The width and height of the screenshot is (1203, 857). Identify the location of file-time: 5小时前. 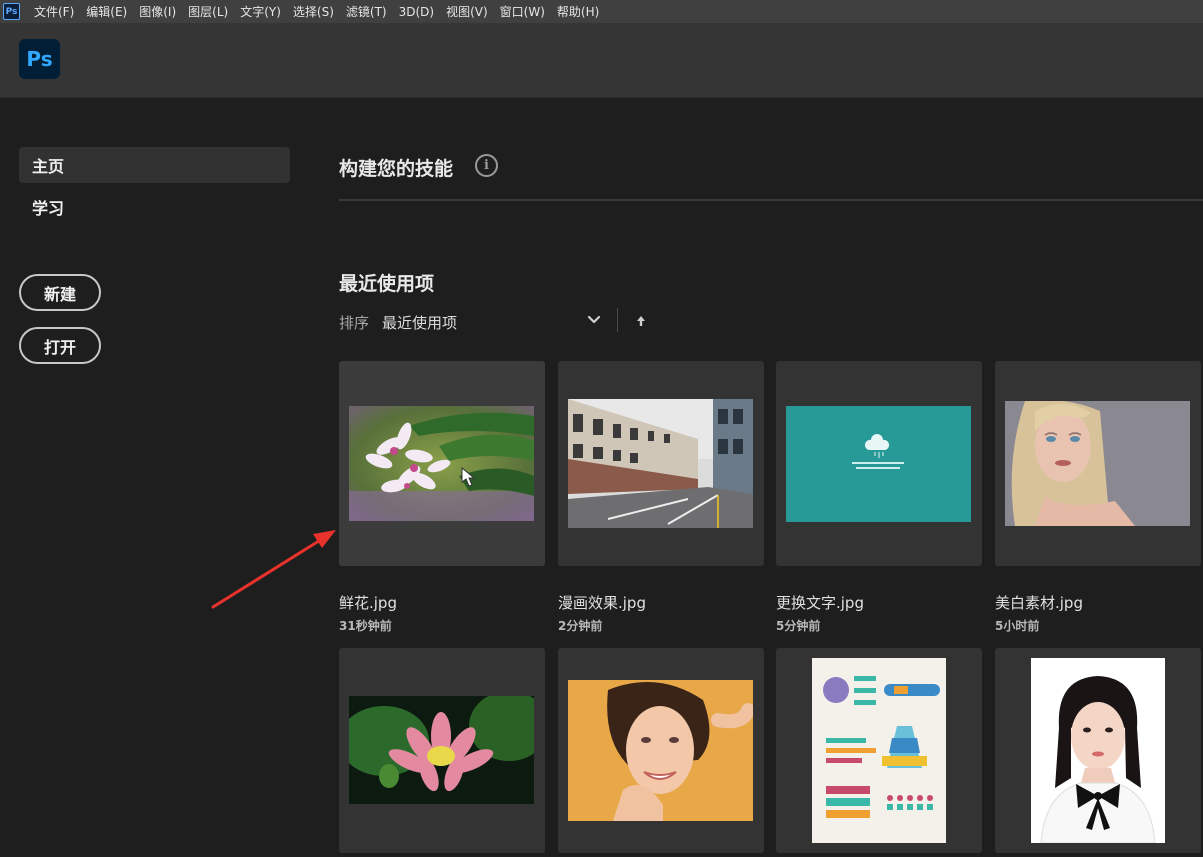
(1017, 626).